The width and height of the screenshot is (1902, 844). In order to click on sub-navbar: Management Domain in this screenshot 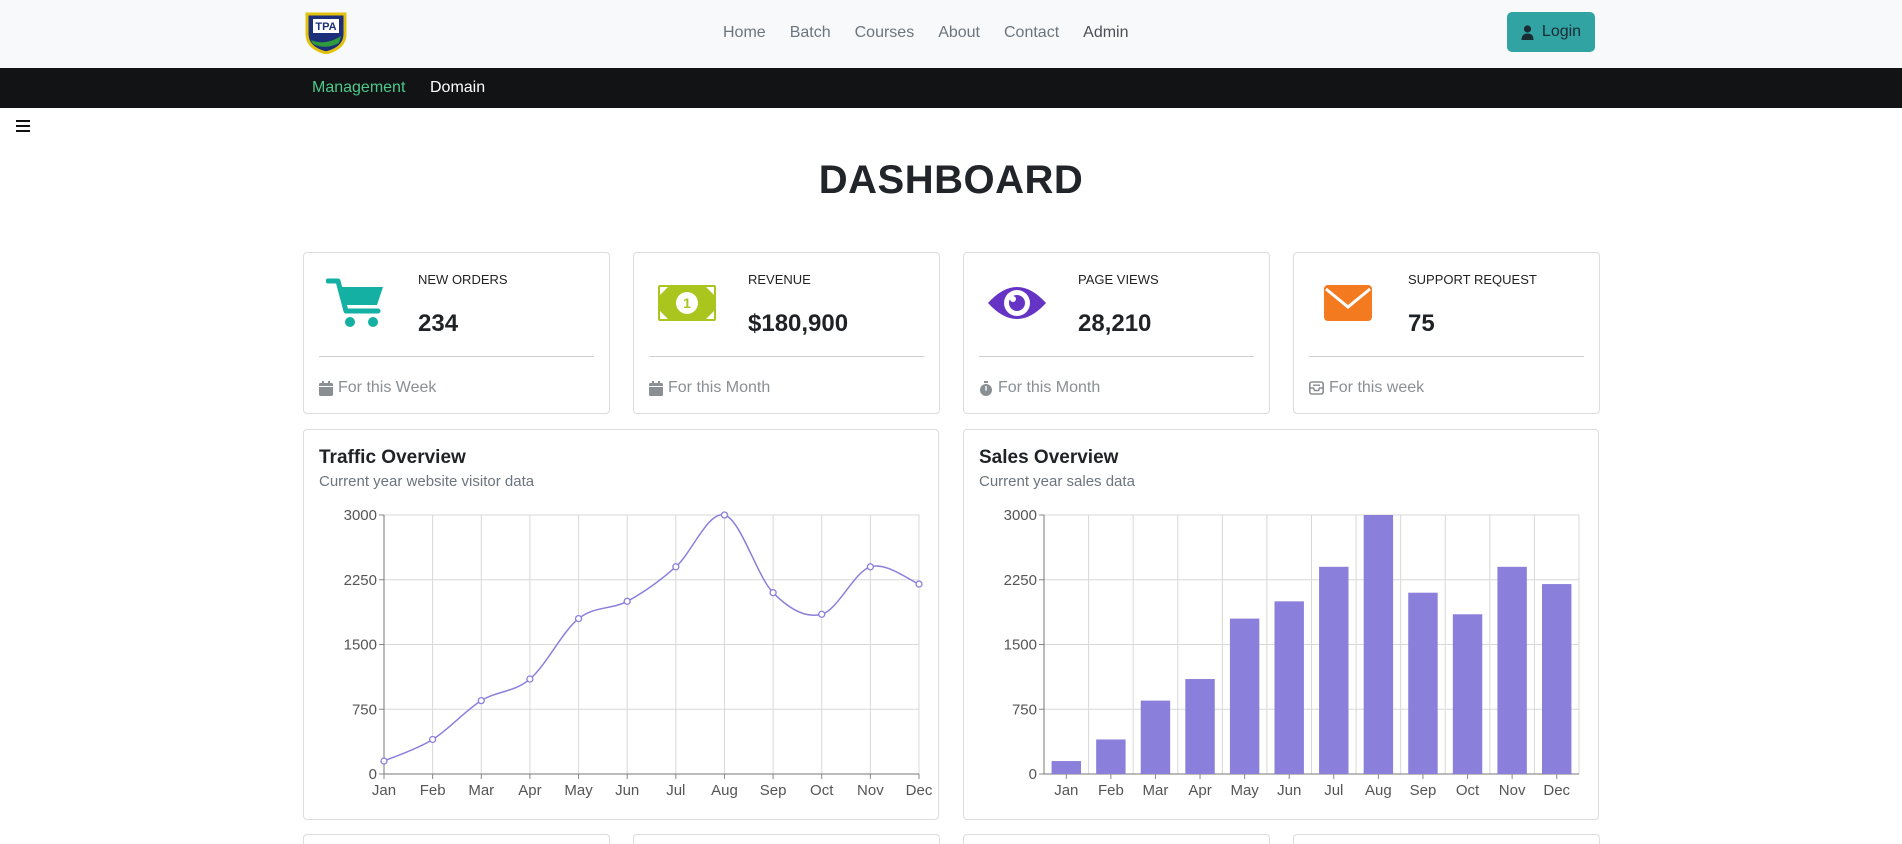, I will do `click(951, 88)`.